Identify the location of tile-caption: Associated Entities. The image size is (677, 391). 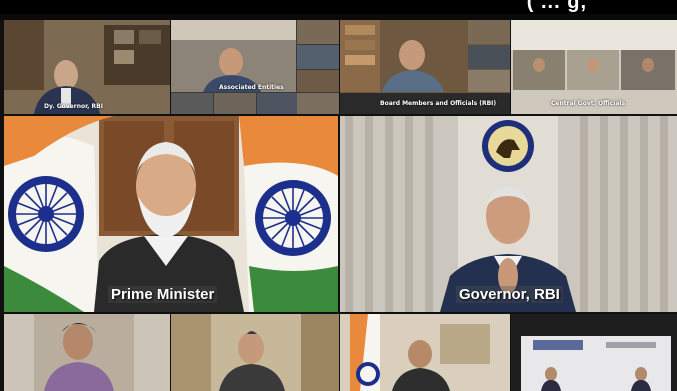
(251, 87).